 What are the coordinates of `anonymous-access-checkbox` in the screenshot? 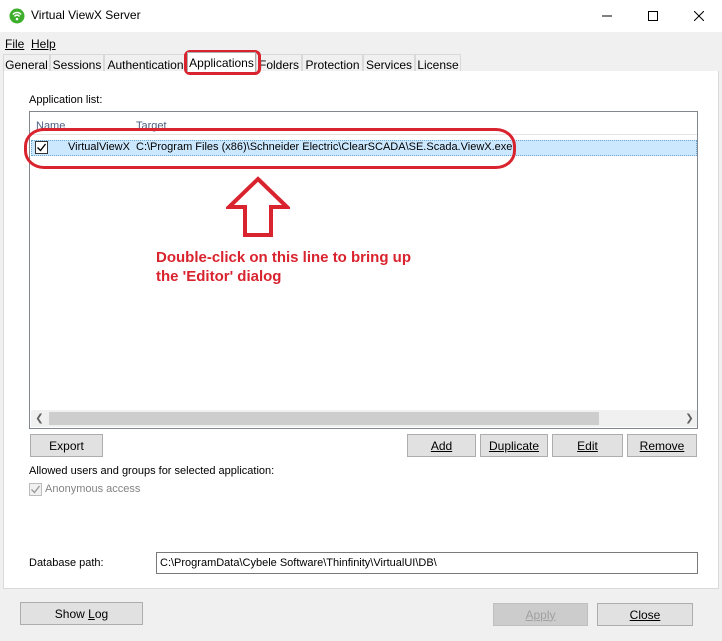 It's located at (35, 489).